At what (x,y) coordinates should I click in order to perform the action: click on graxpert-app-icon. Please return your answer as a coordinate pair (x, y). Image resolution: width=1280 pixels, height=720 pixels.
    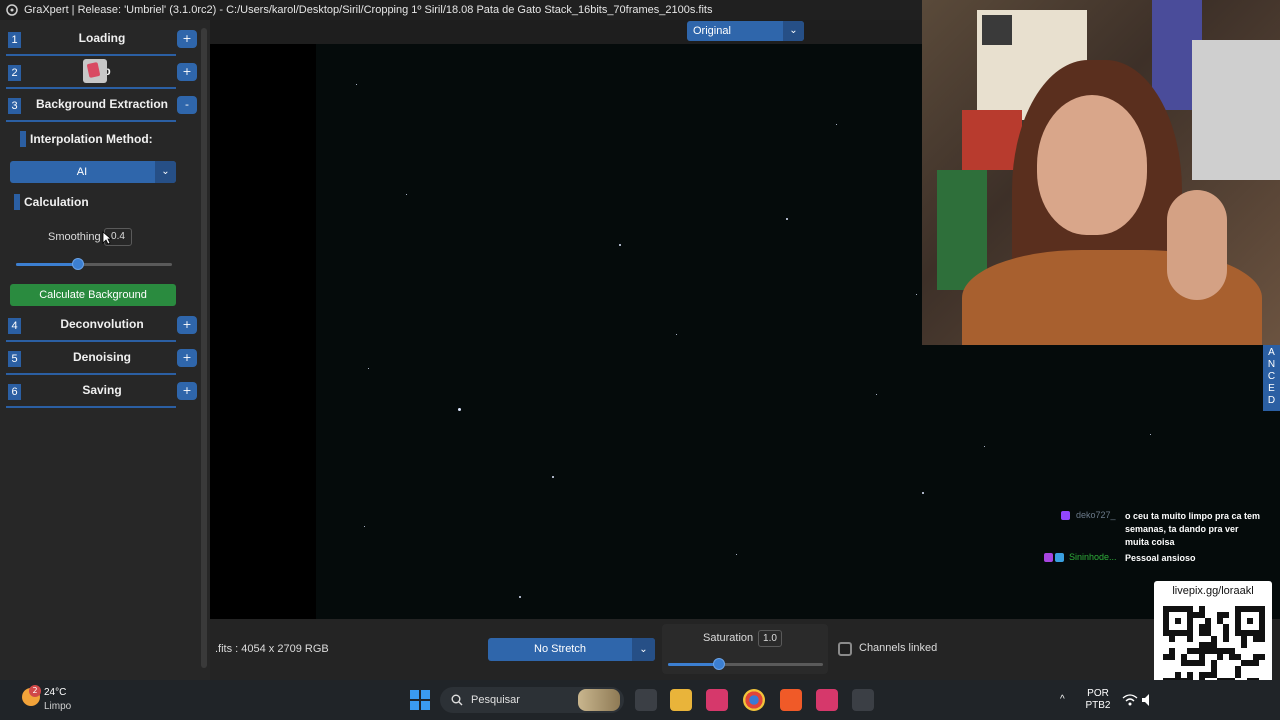
    Looking at the image, I should click on (12, 10).